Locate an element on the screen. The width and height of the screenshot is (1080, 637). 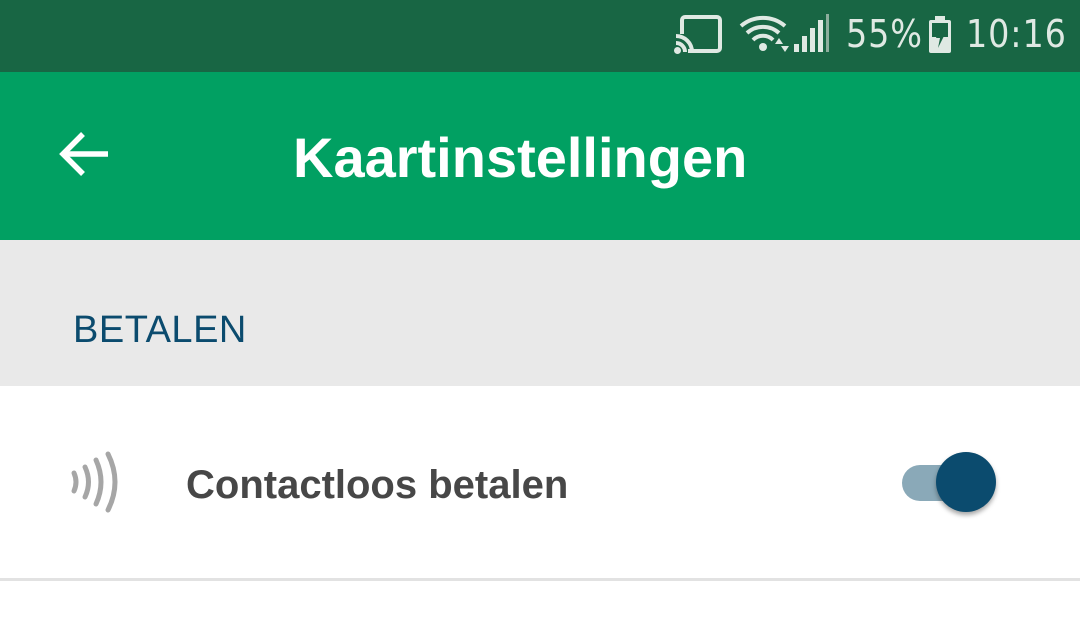
list-continuation is located at coordinates (540, 609).